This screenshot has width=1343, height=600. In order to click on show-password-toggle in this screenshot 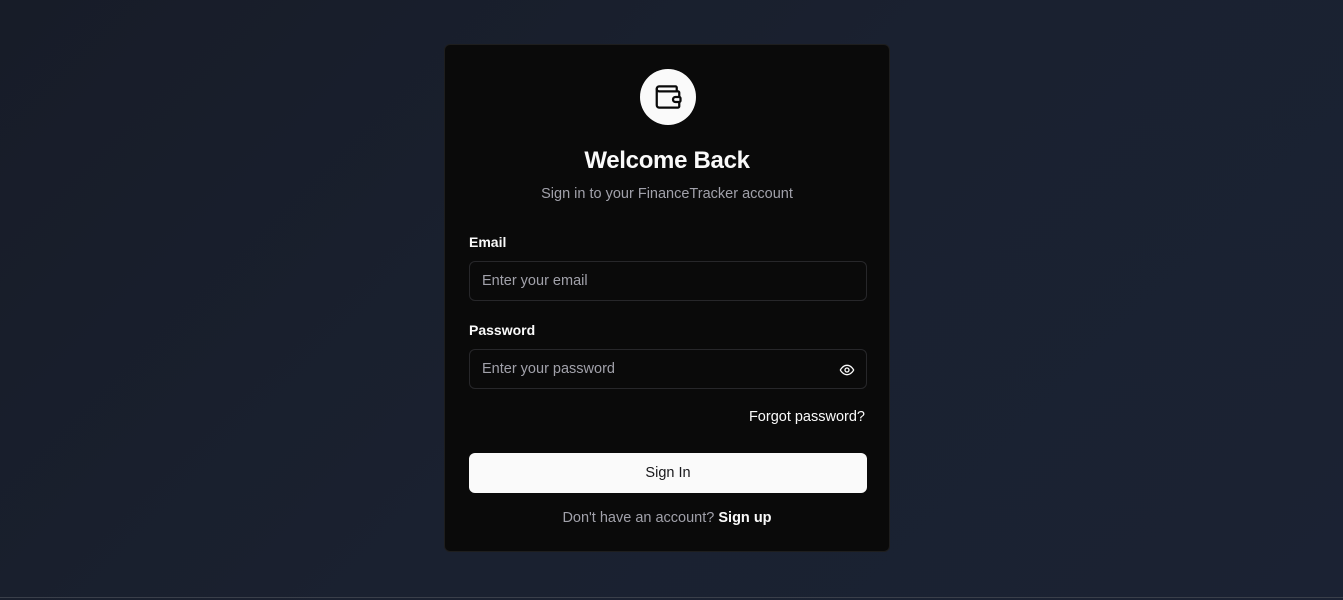, I will do `click(847, 370)`.